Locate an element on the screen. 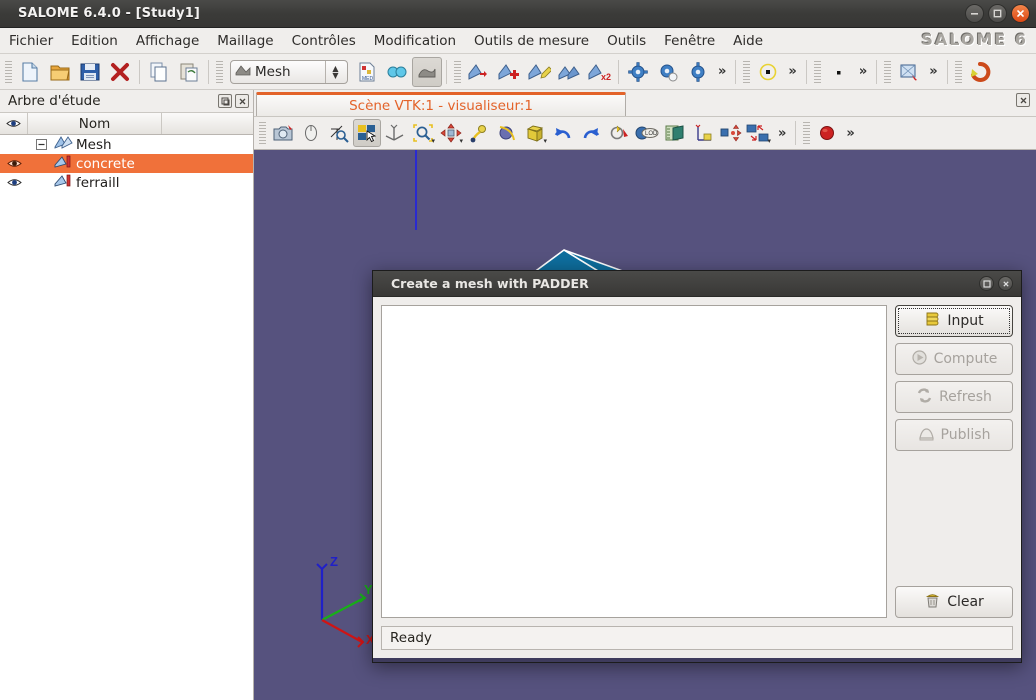 Image resolution: width=1036 pixels, height=700 pixels. copy-icon is located at coordinates (159, 72).